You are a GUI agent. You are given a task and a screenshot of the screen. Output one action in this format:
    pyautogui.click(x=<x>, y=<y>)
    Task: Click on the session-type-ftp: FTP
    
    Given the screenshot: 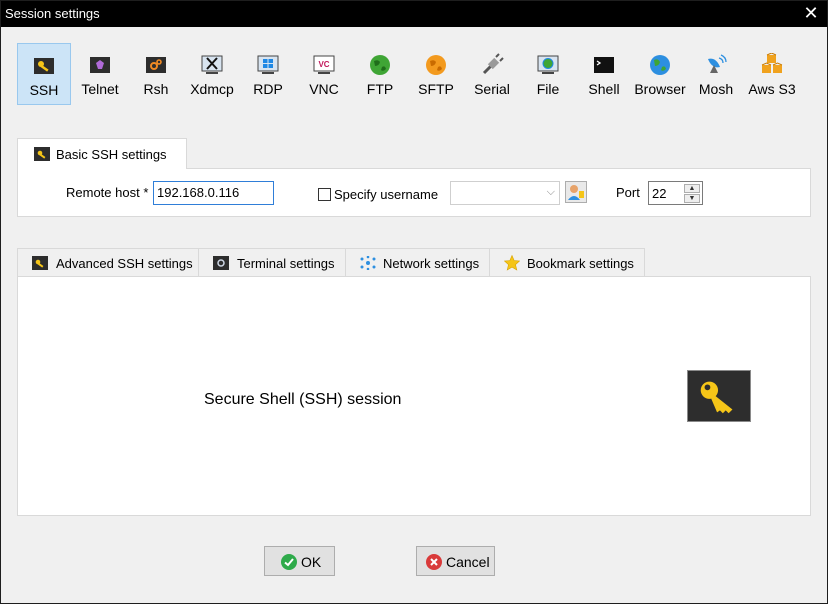 What is the action you would take?
    pyautogui.click(x=380, y=74)
    